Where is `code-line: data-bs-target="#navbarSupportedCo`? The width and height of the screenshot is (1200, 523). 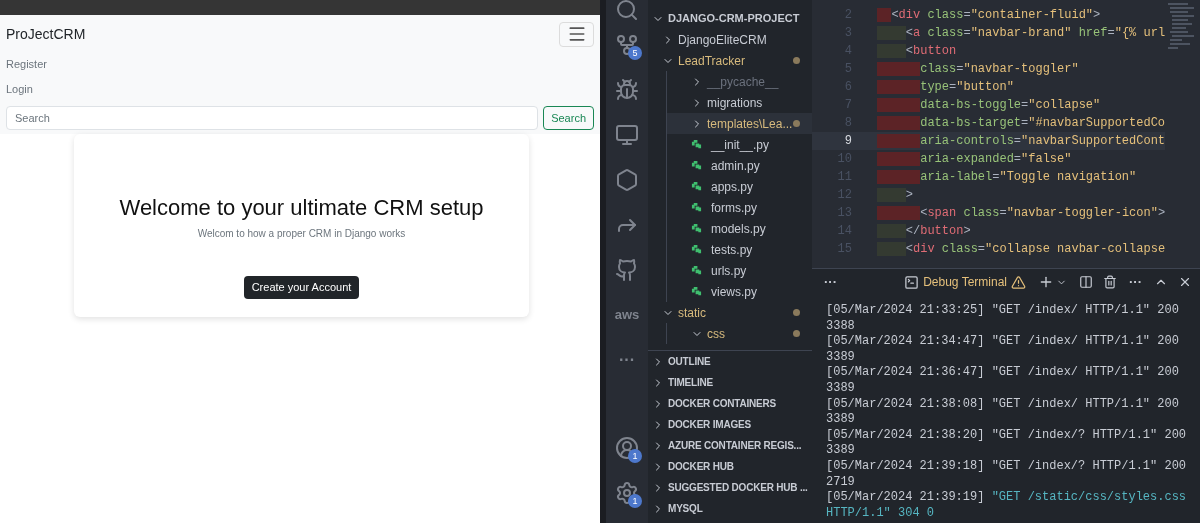
code-line: data-bs-target="#navbarSupportedCo is located at coordinates (1021, 123).